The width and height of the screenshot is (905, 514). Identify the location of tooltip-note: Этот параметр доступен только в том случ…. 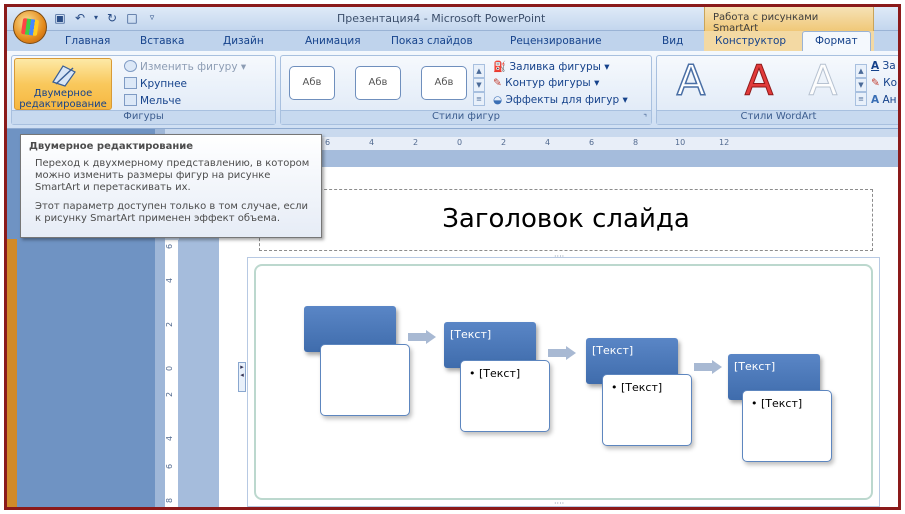
(171, 212).